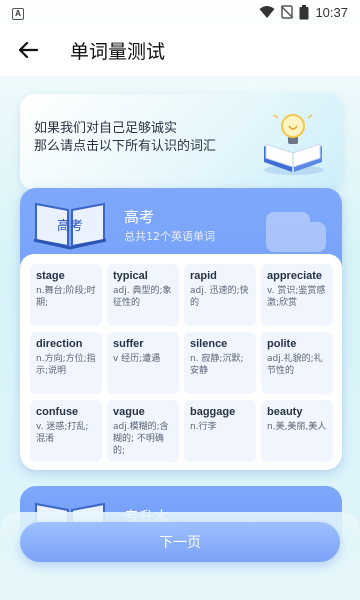 This screenshot has width=360, height=600. I want to click on word-definition: n.方向;方位;指示;说明, so click(66, 365).